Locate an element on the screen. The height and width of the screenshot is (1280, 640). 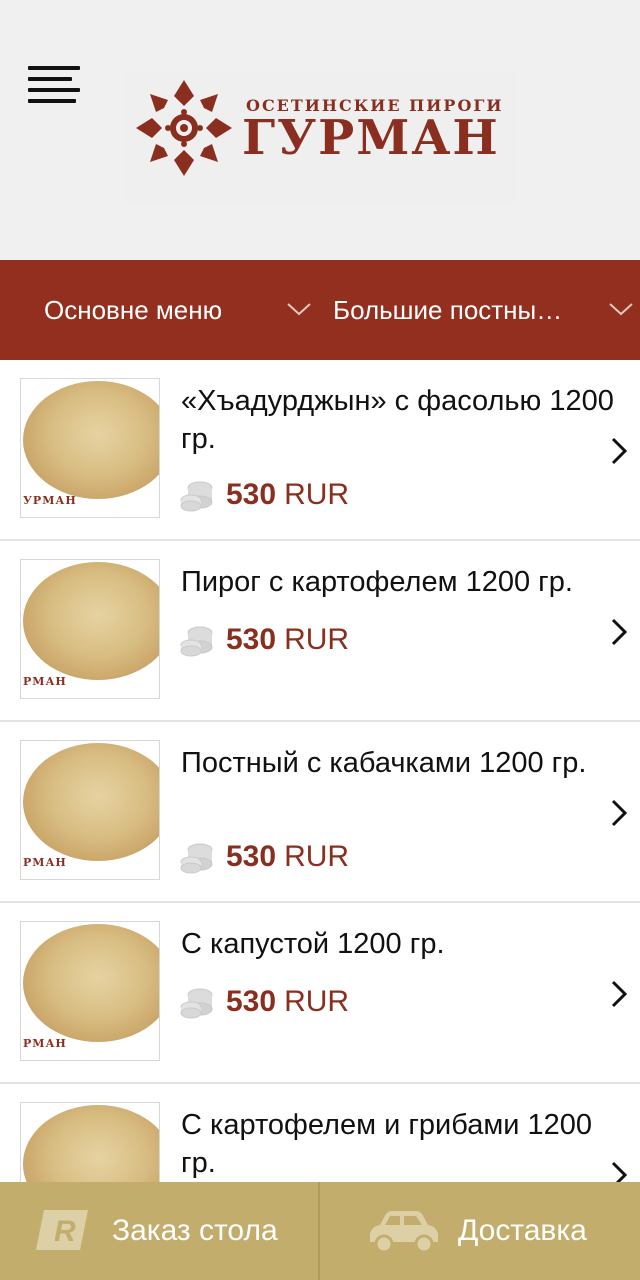
item-title: «Хъадурджын» с фасолью 1200 гр. is located at coordinates (397, 420).